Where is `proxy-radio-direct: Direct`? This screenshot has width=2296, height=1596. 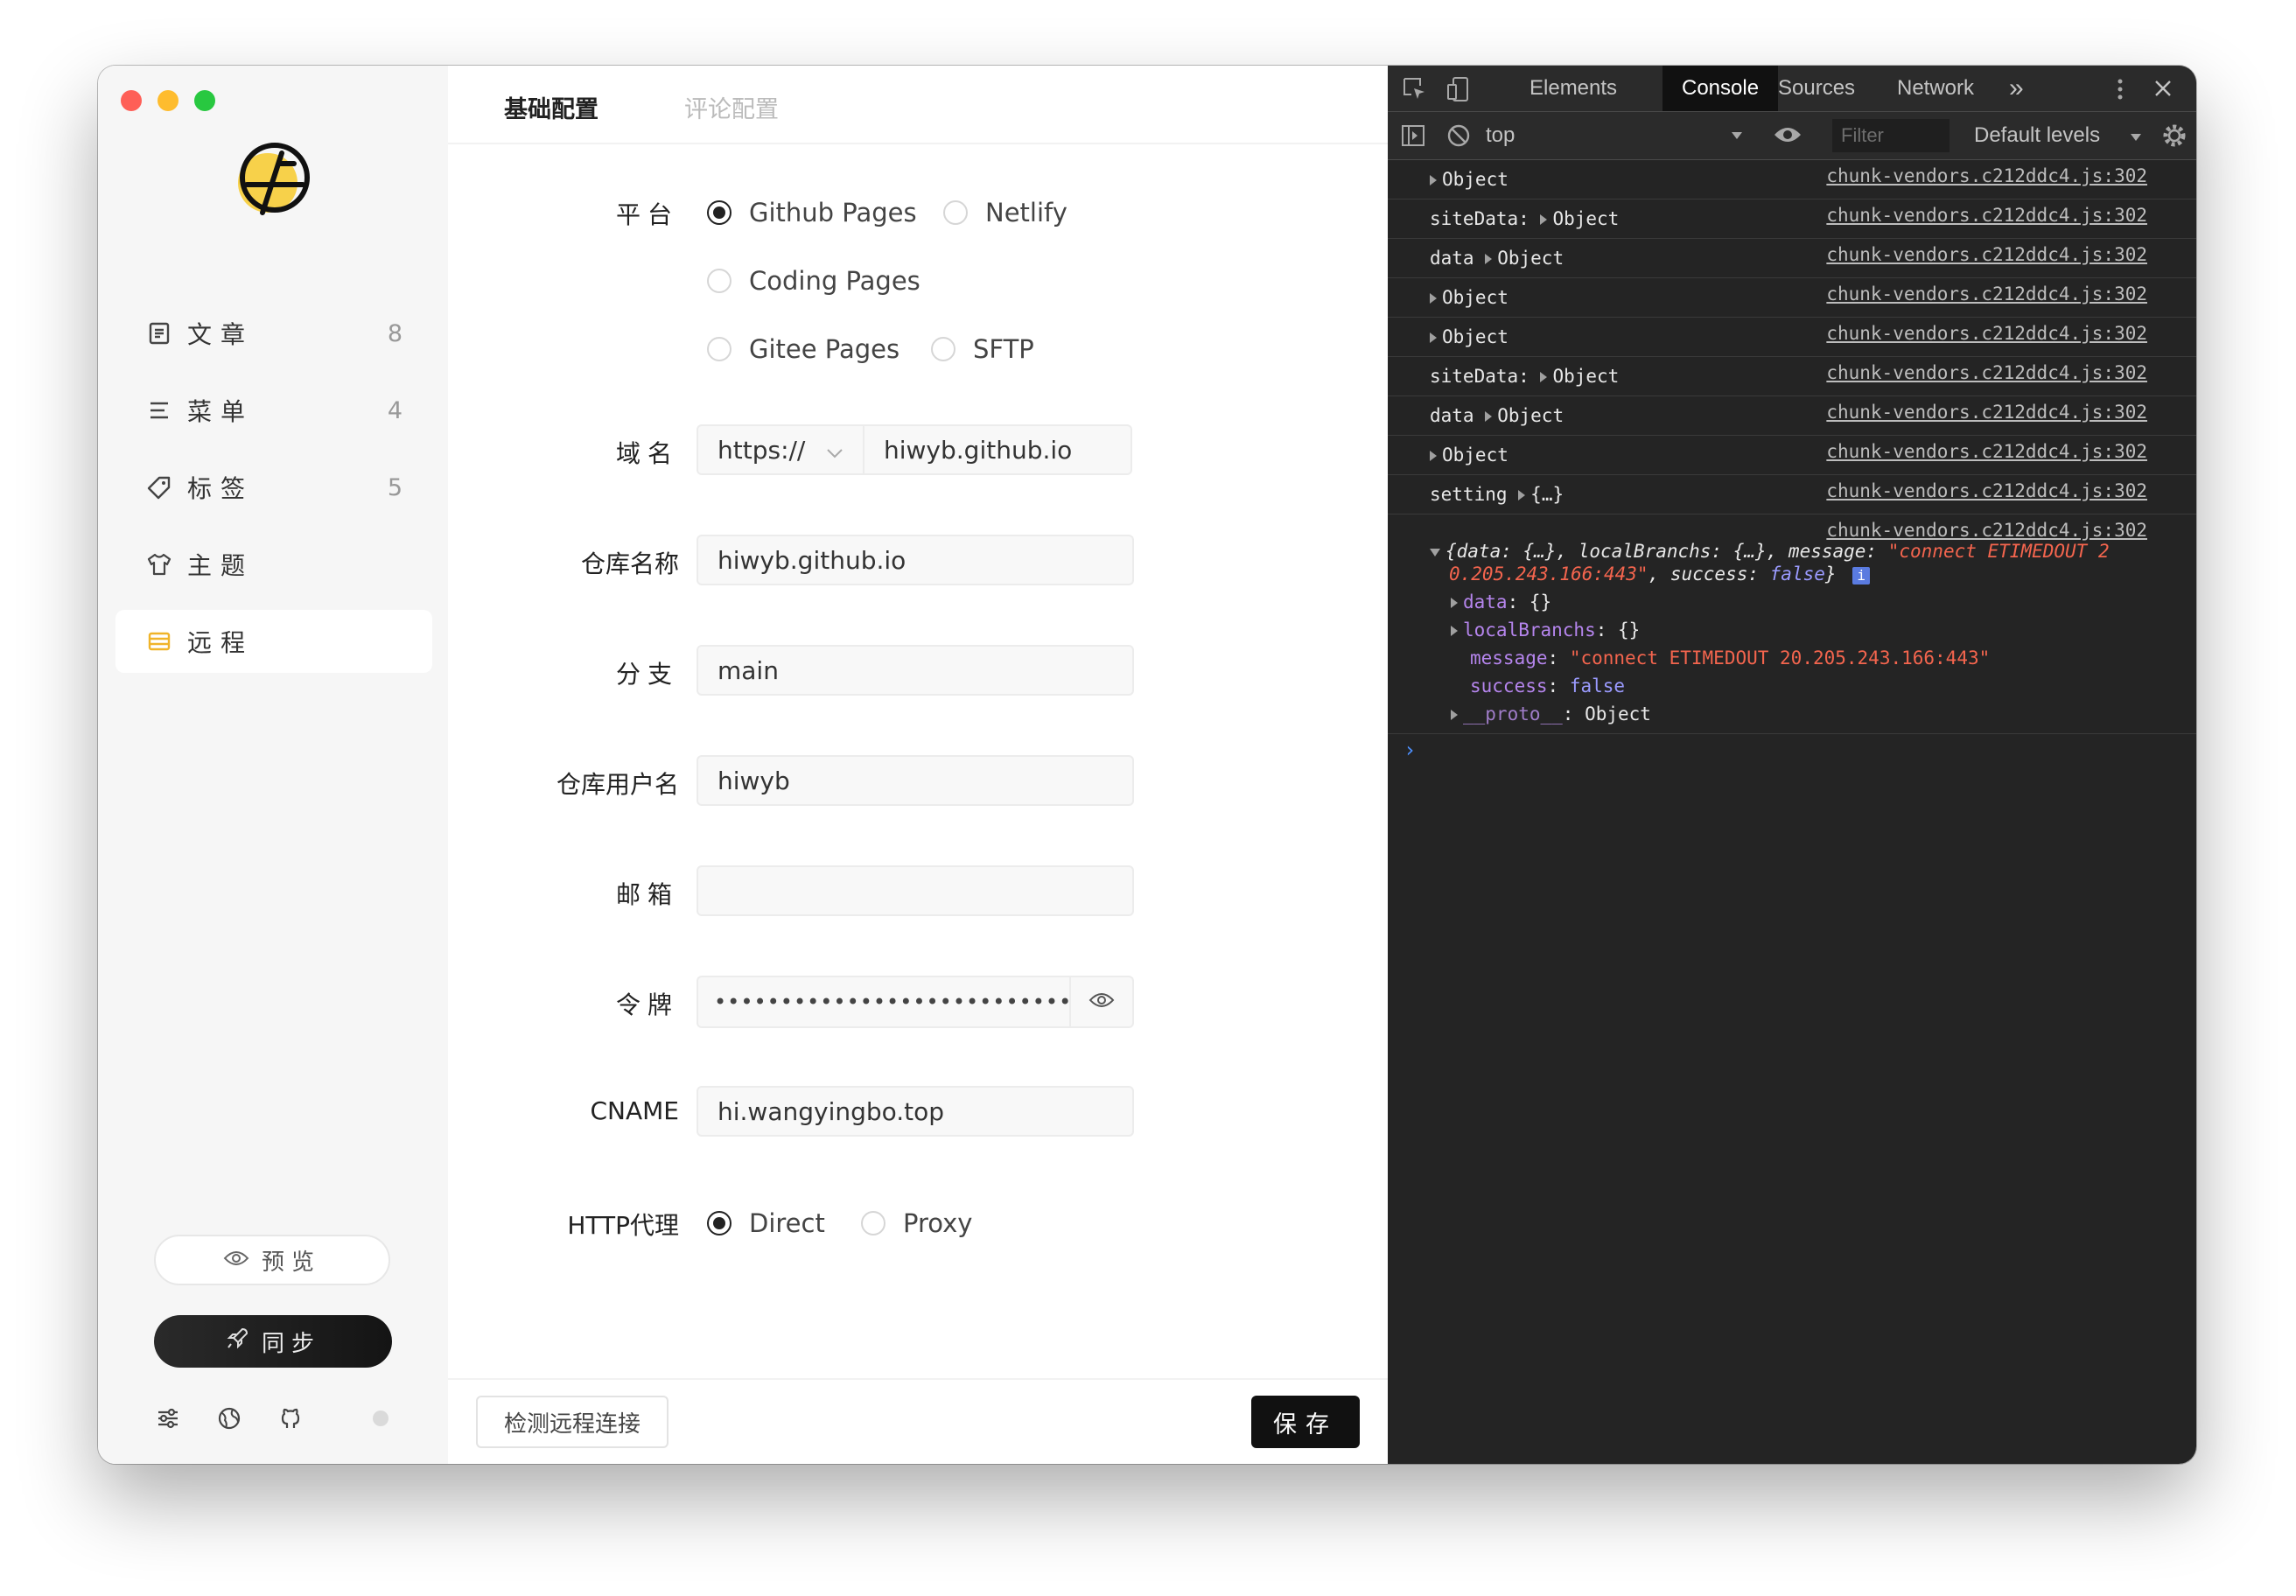
proxy-radio-direct: Direct is located at coordinates (766, 1223).